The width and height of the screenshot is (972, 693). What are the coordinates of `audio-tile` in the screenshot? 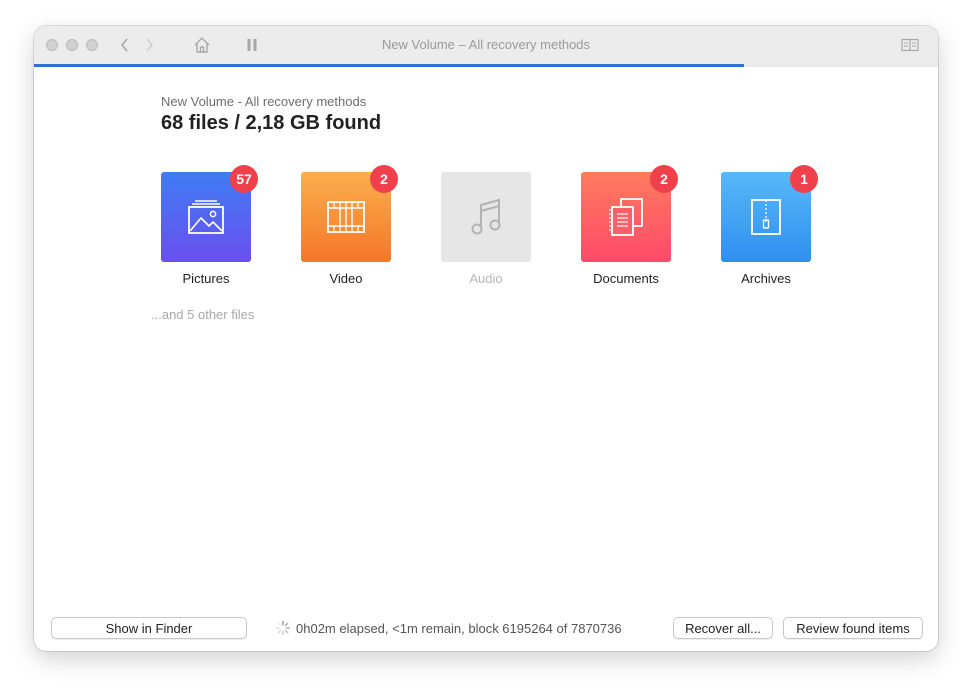 It's located at (486, 217).